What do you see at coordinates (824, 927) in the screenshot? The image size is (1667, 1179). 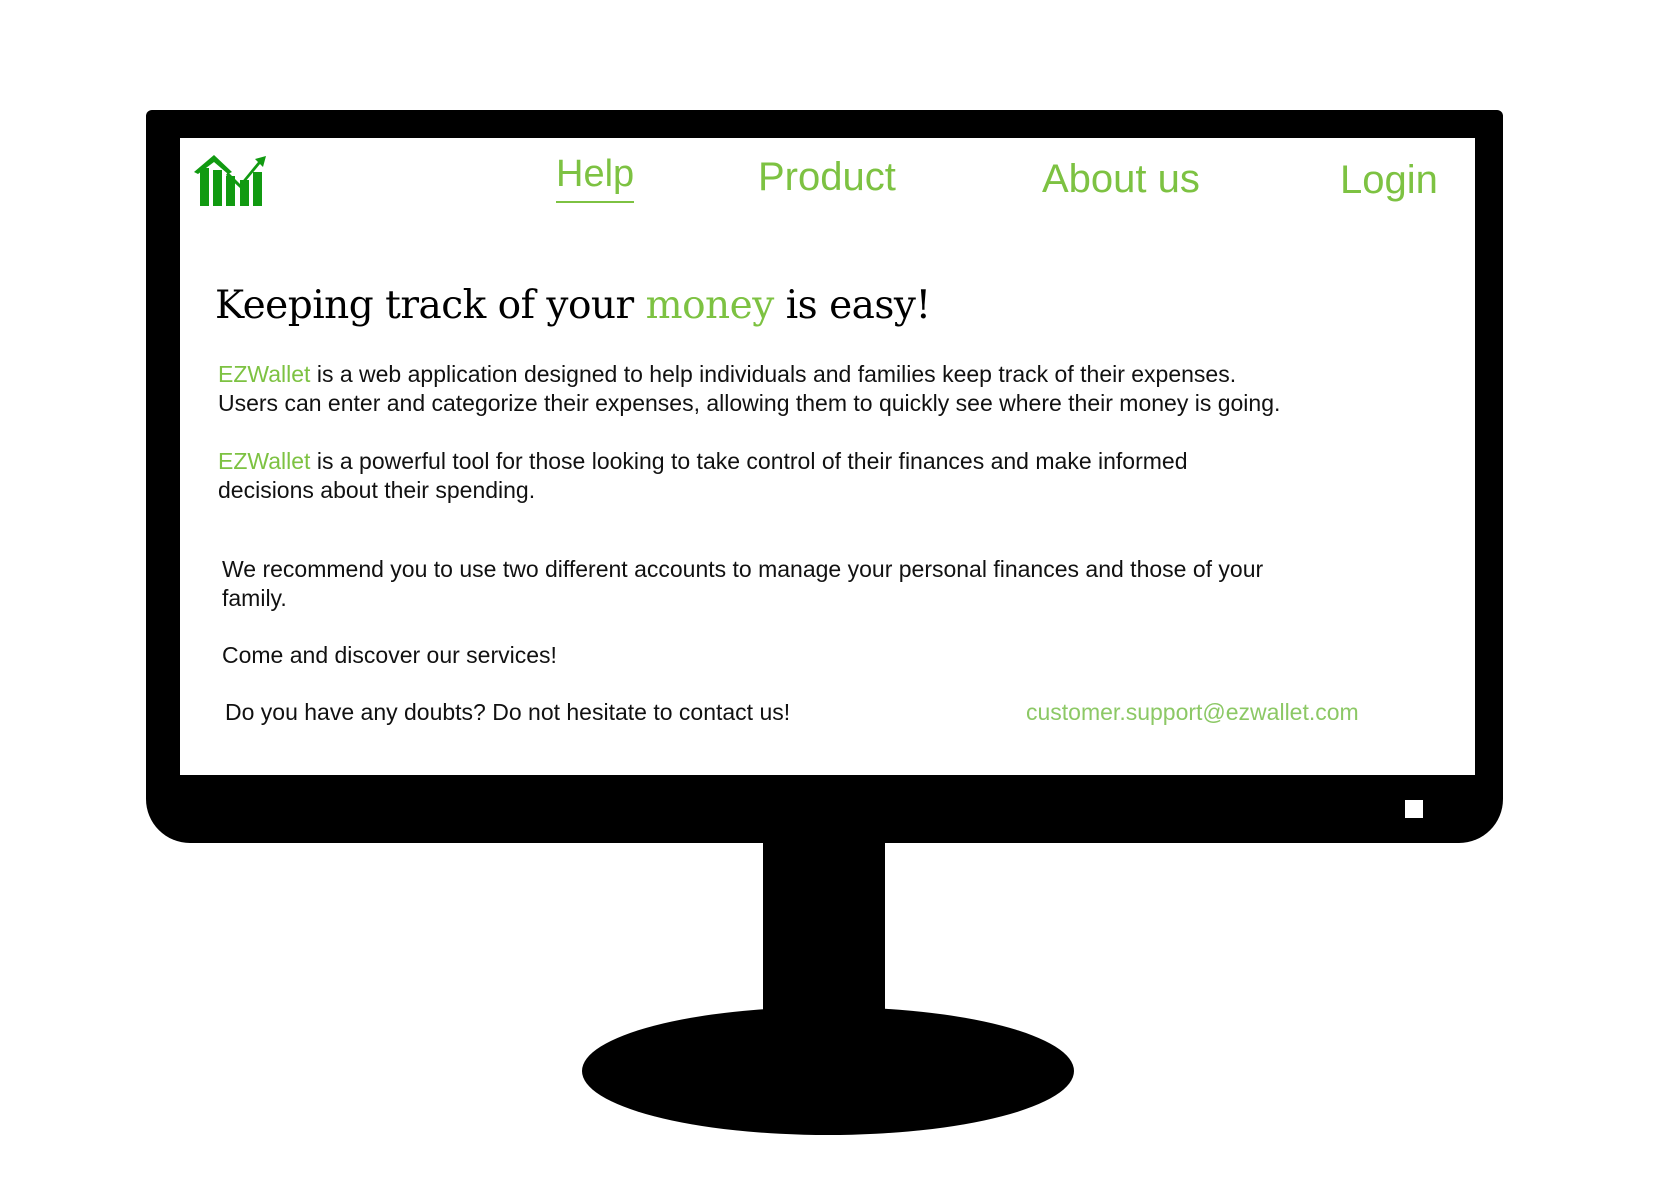 I see `monitor-neck` at bounding box center [824, 927].